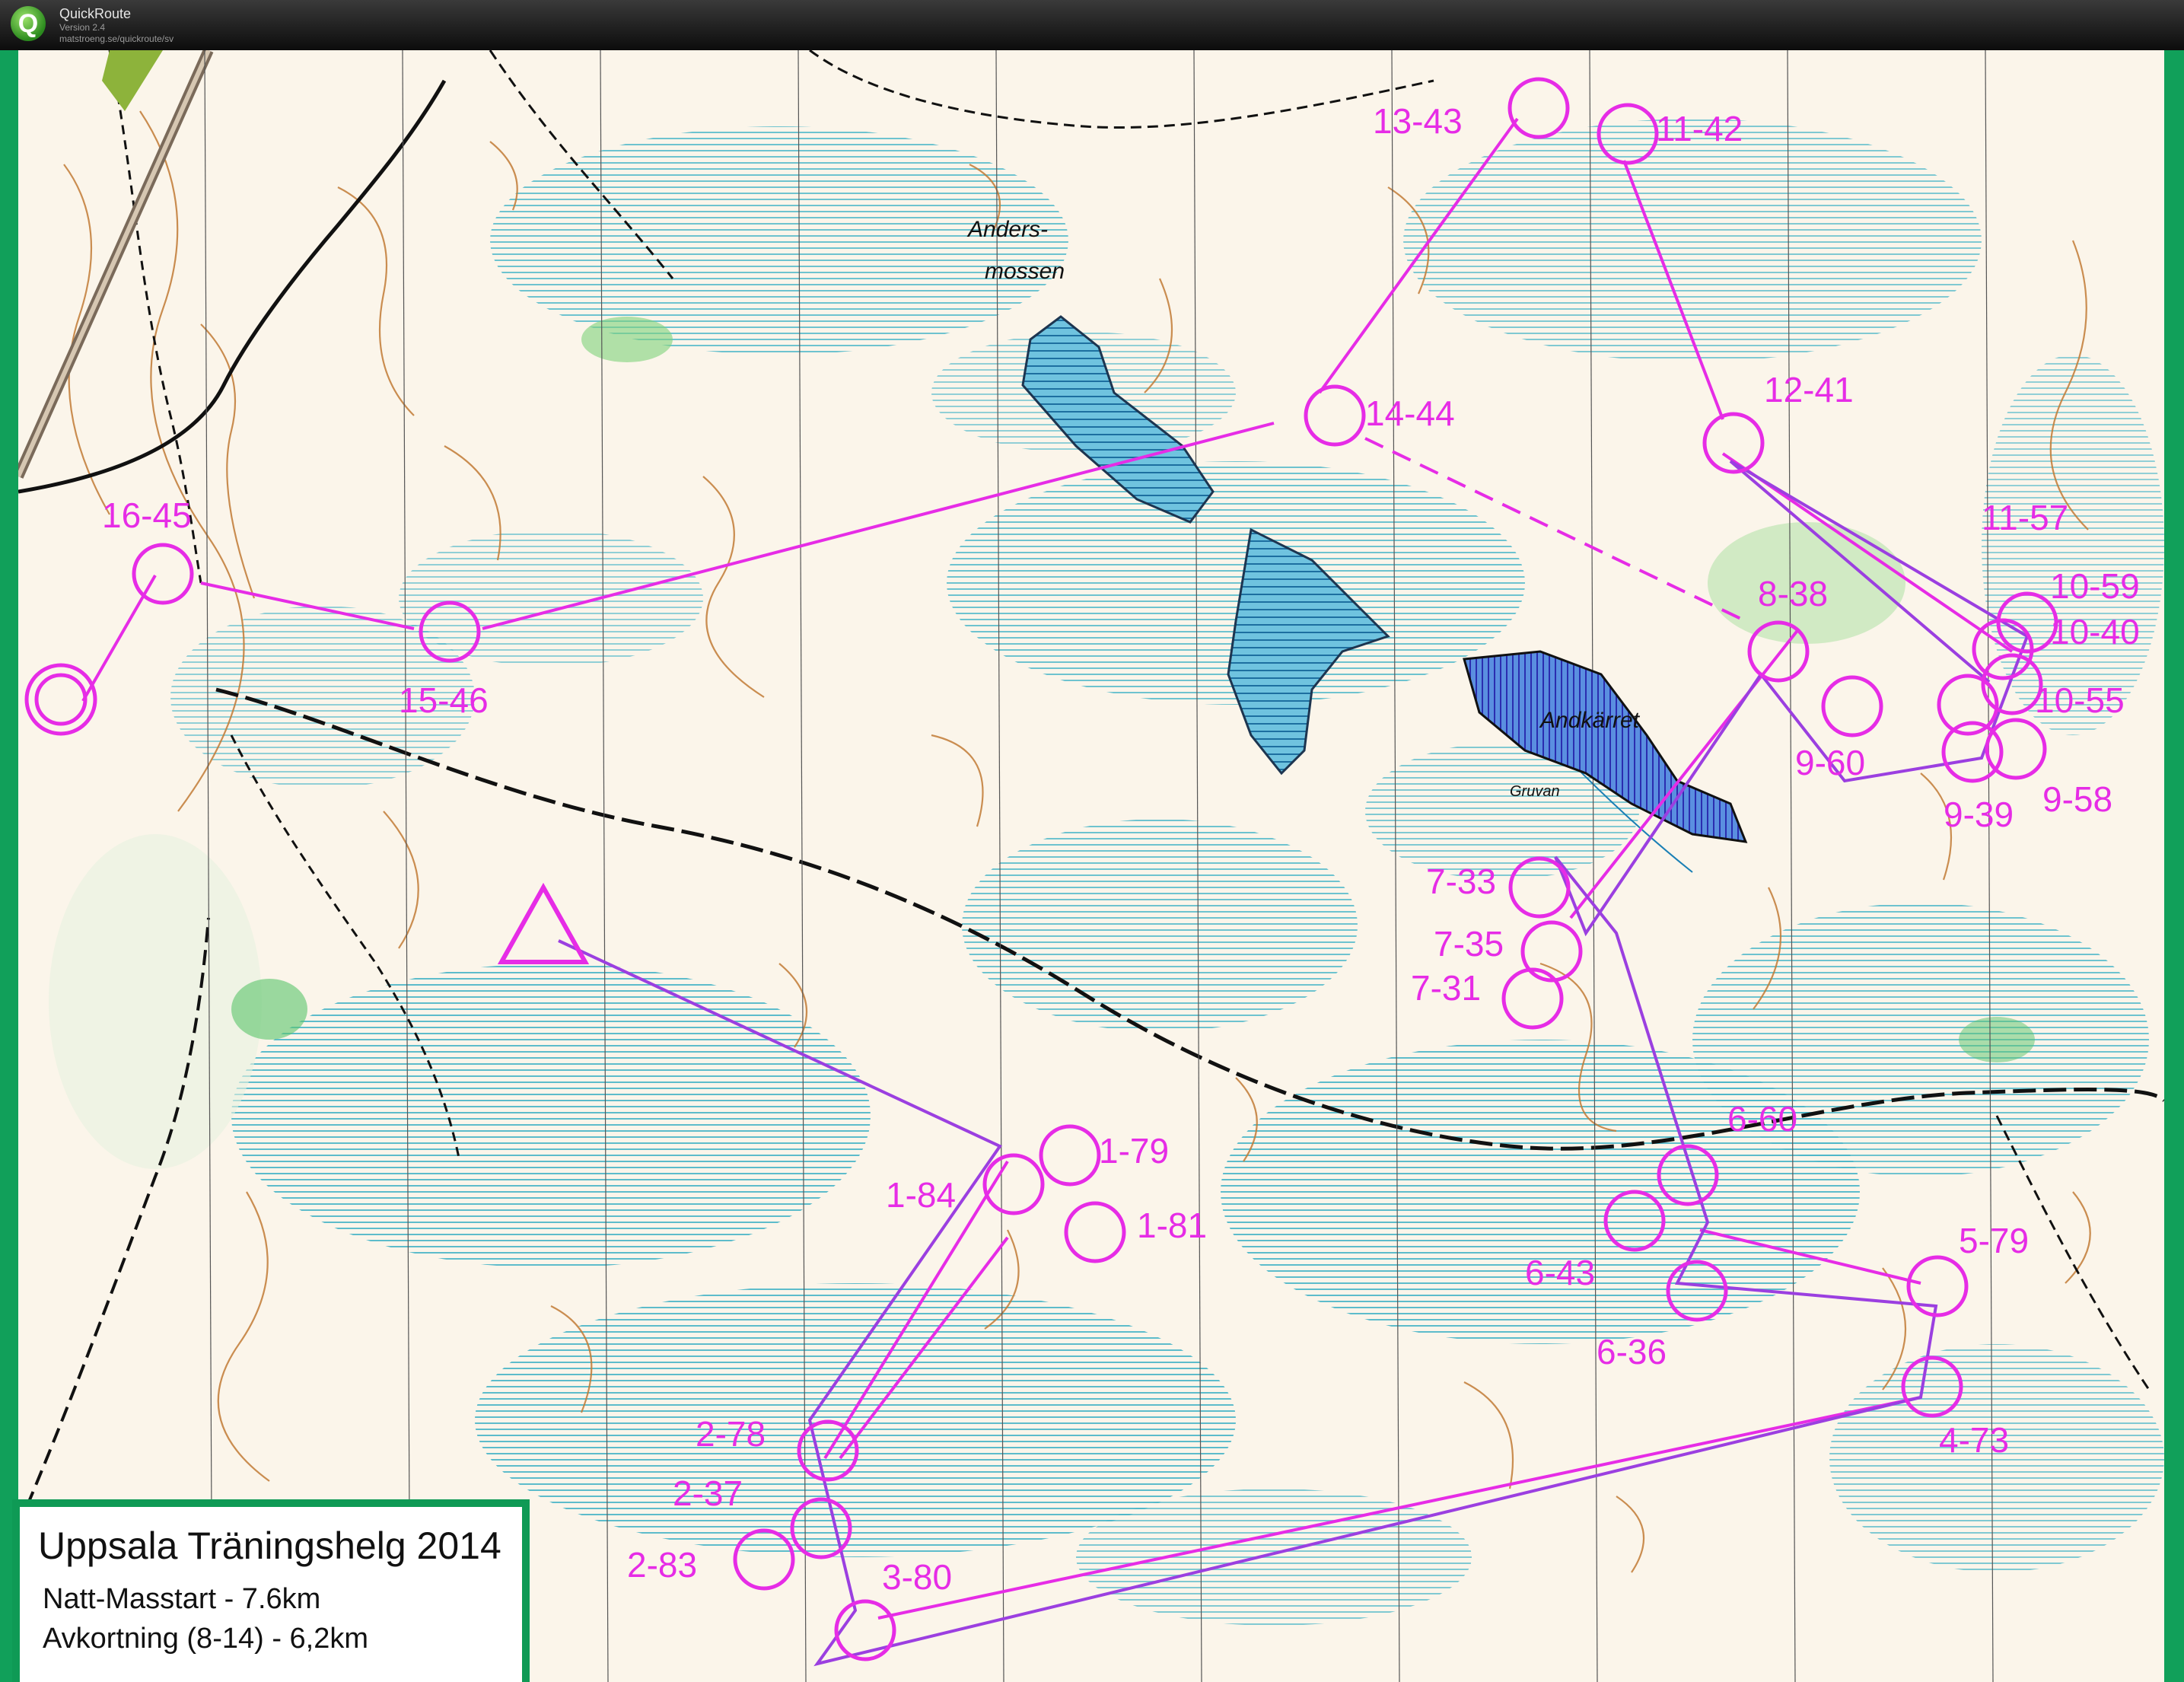 The width and height of the screenshot is (2184, 1682). Describe the element at coordinates (731, 1434) in the screenshot. I see `control-label: 2-78` at that location.